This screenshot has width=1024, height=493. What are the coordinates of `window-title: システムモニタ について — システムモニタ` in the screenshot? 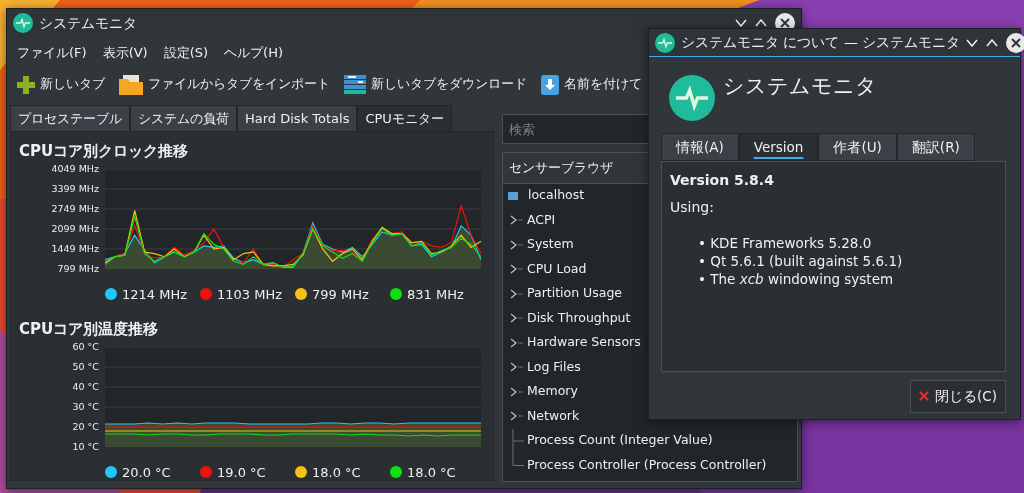 It's located at (821, 42).